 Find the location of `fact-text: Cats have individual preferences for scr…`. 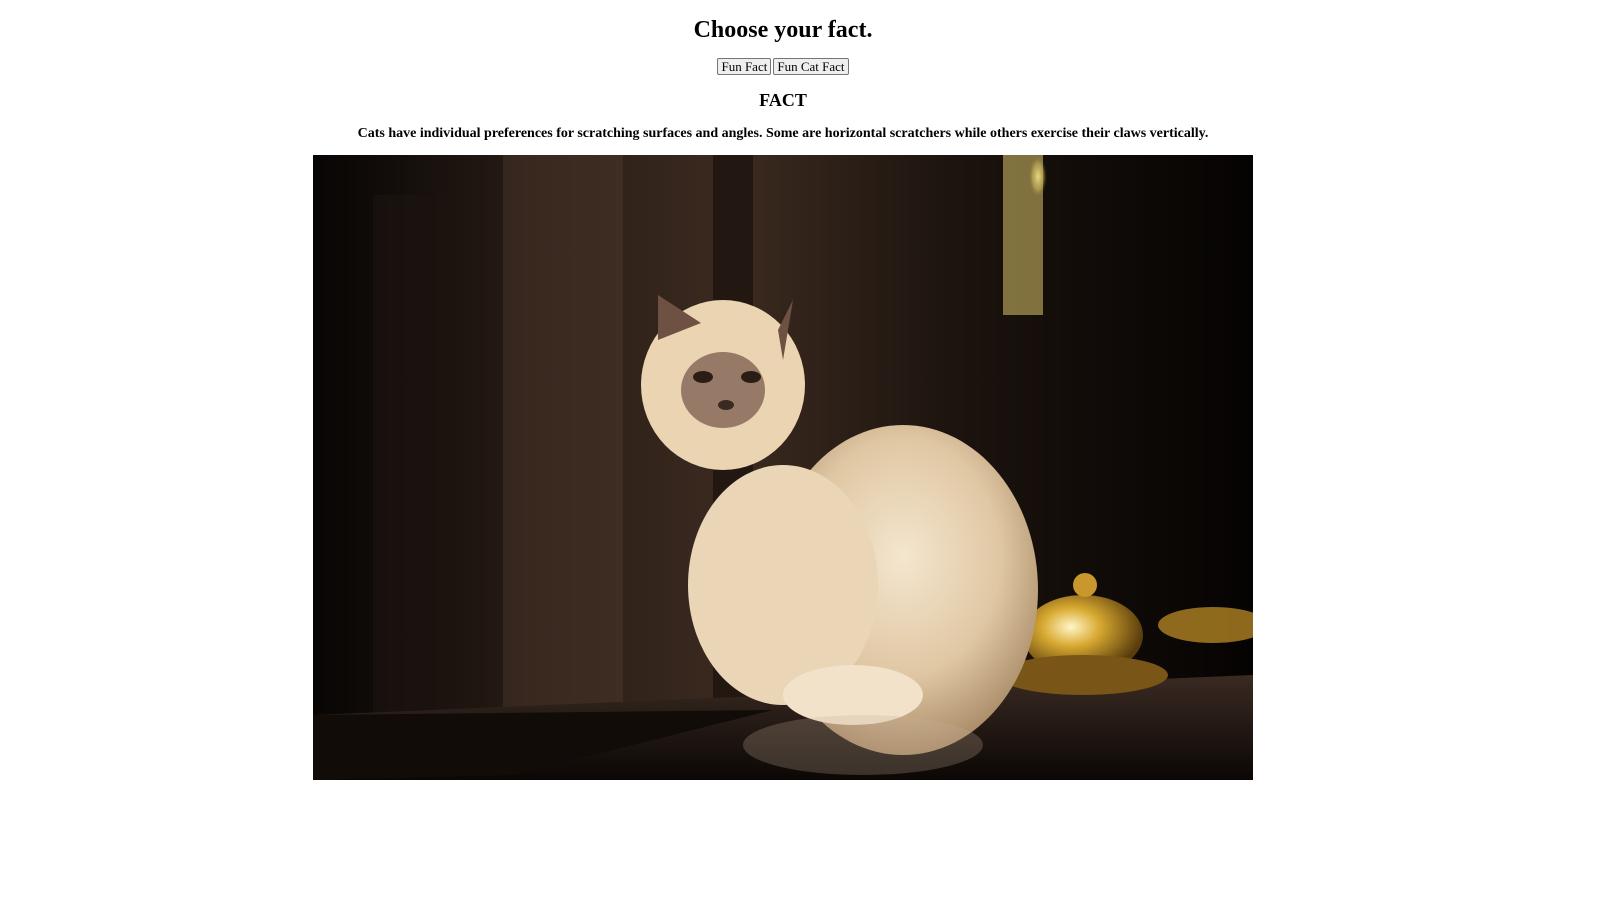

fact-text: Cats have individual preferences for scr… is located at coordinates (783, 133).